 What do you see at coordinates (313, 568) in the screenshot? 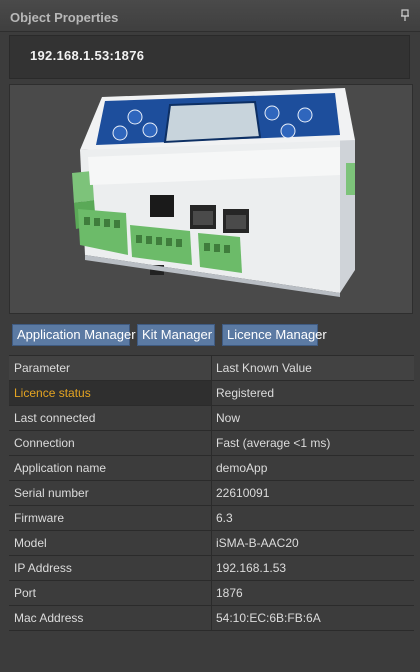
I see `param-value: 192.168.1.53` at bounding box center [313, 568].